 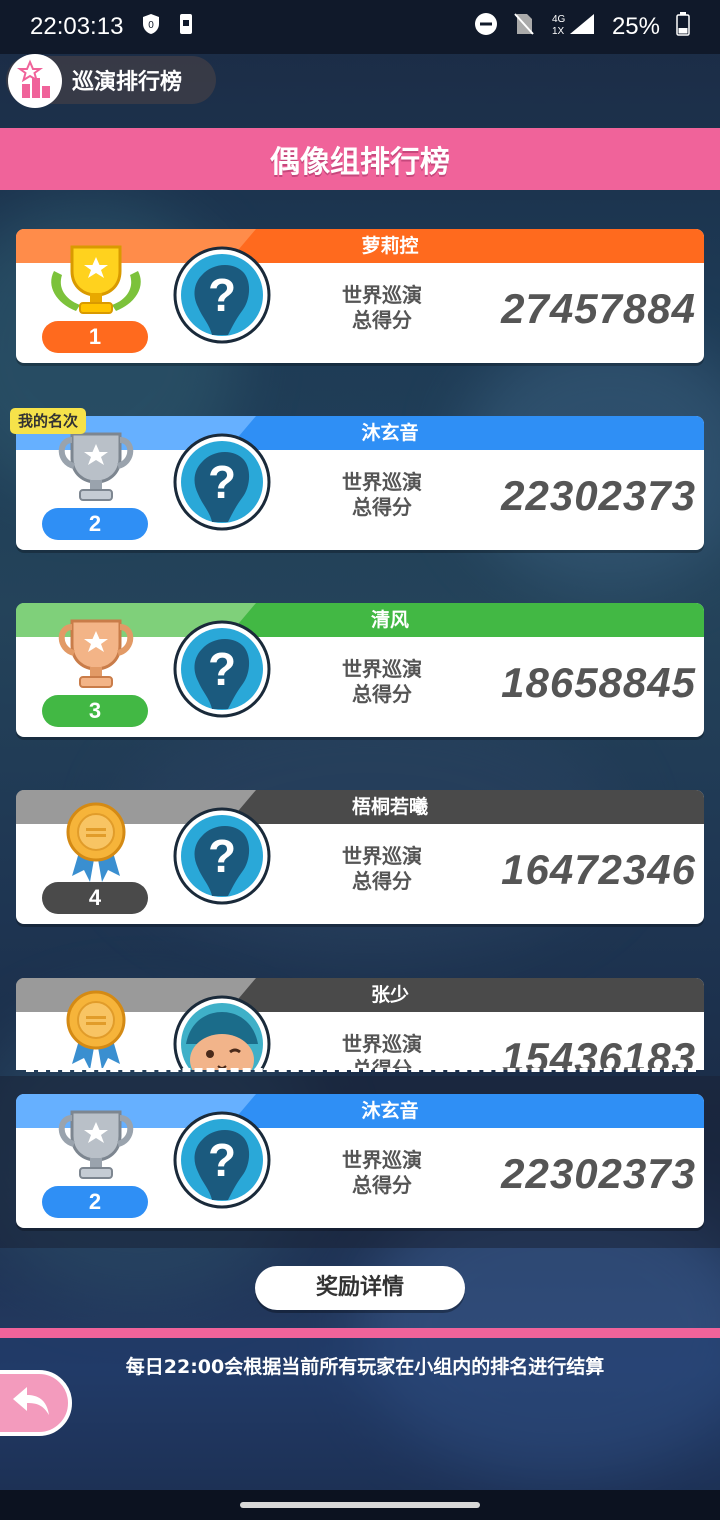 I want to click on battery-icon, so click(x=683, y=27).